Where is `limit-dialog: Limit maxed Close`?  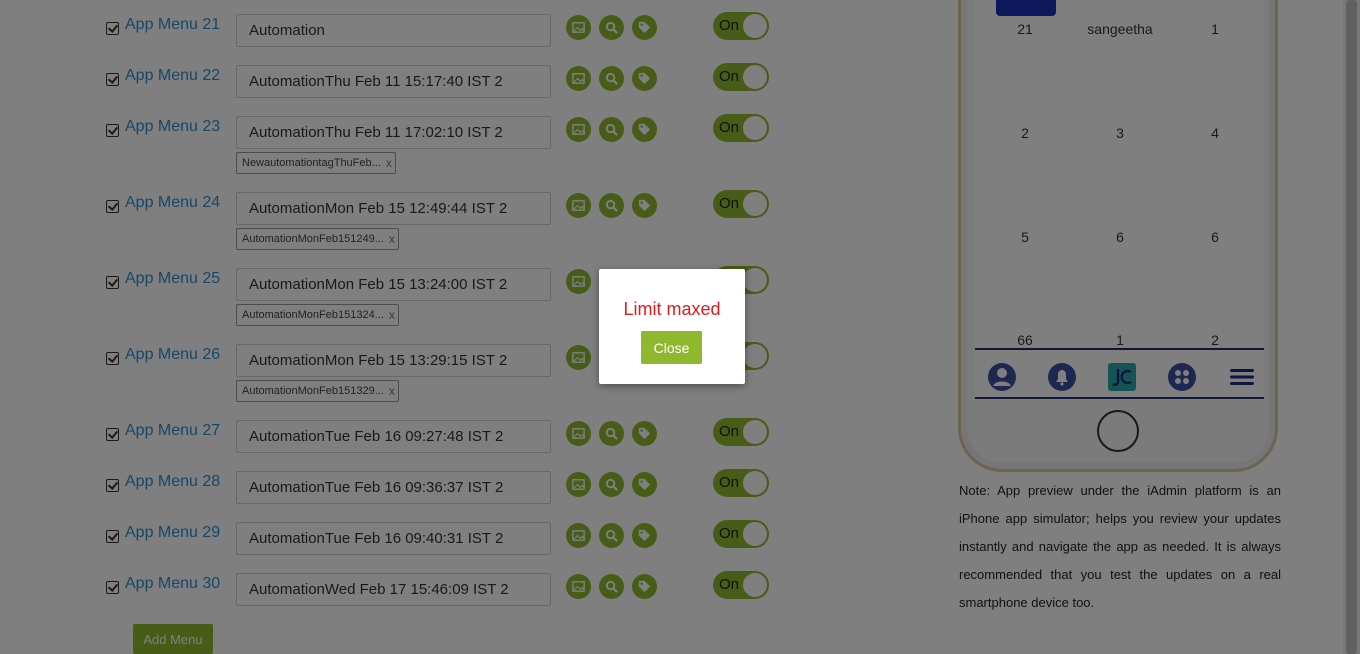
limit-dialog: Limit maxed Close is located at coordinates (672, 326).